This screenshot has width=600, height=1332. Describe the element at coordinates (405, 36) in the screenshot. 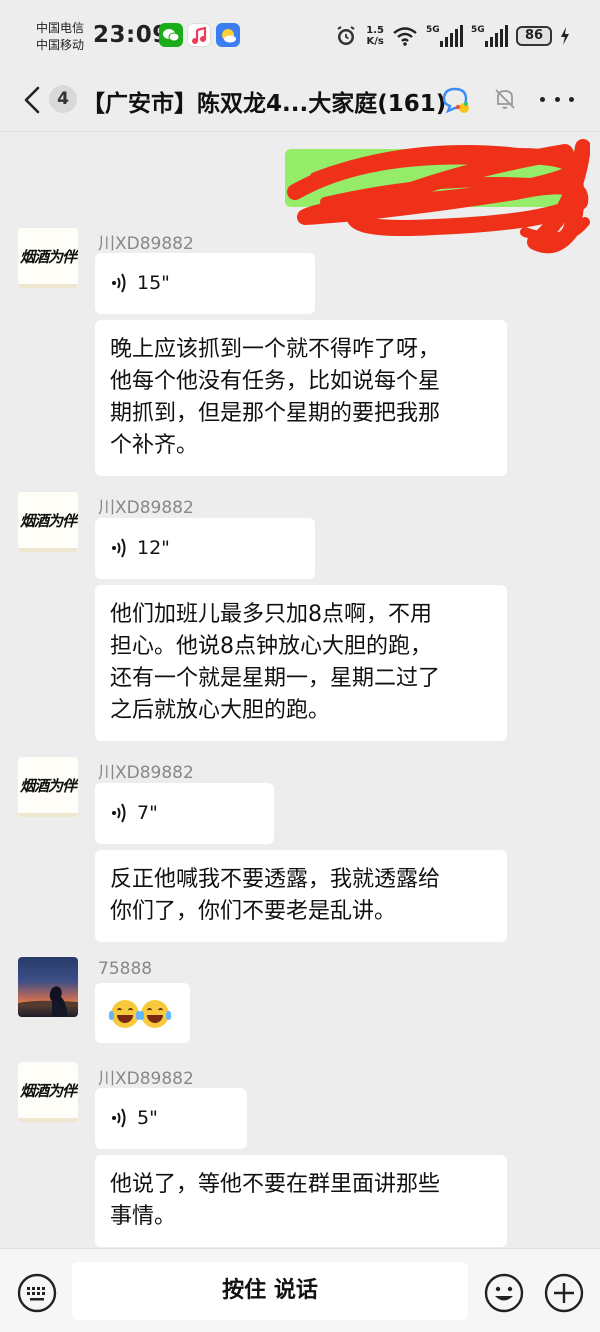

I see `wifi-icon` at that location.